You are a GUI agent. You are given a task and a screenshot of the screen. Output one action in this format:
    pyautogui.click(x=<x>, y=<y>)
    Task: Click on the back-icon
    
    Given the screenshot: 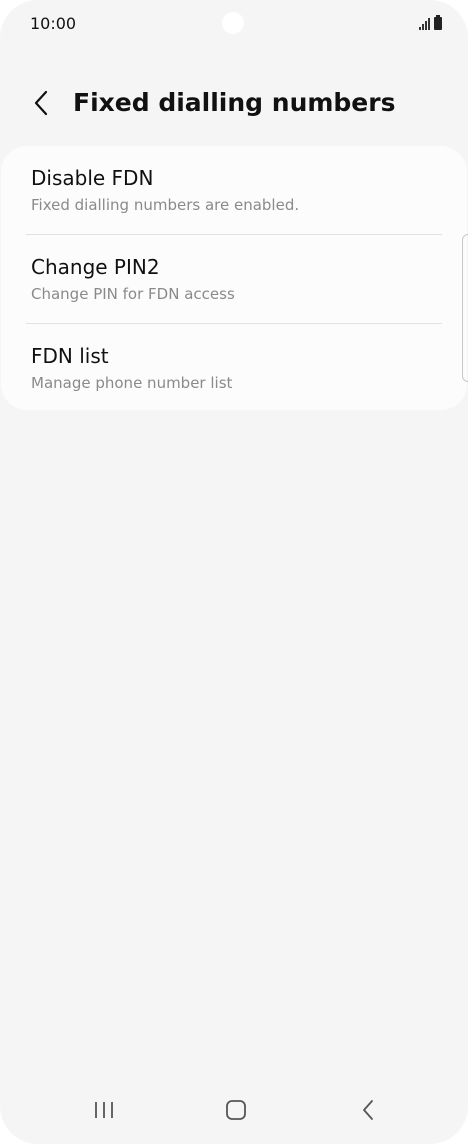 What is the action you would take?
    pyautogui.click(x=368, y=1110)
    